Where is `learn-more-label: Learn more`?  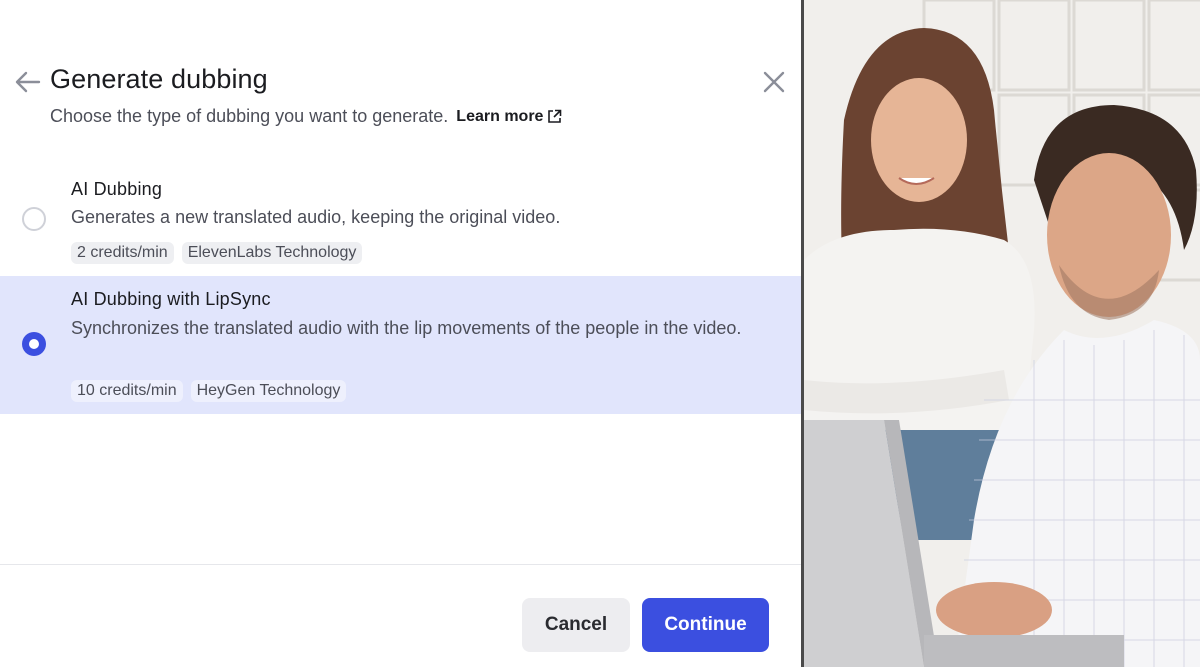 learn-more-label: Learn more is located at coordinates (500, 116).